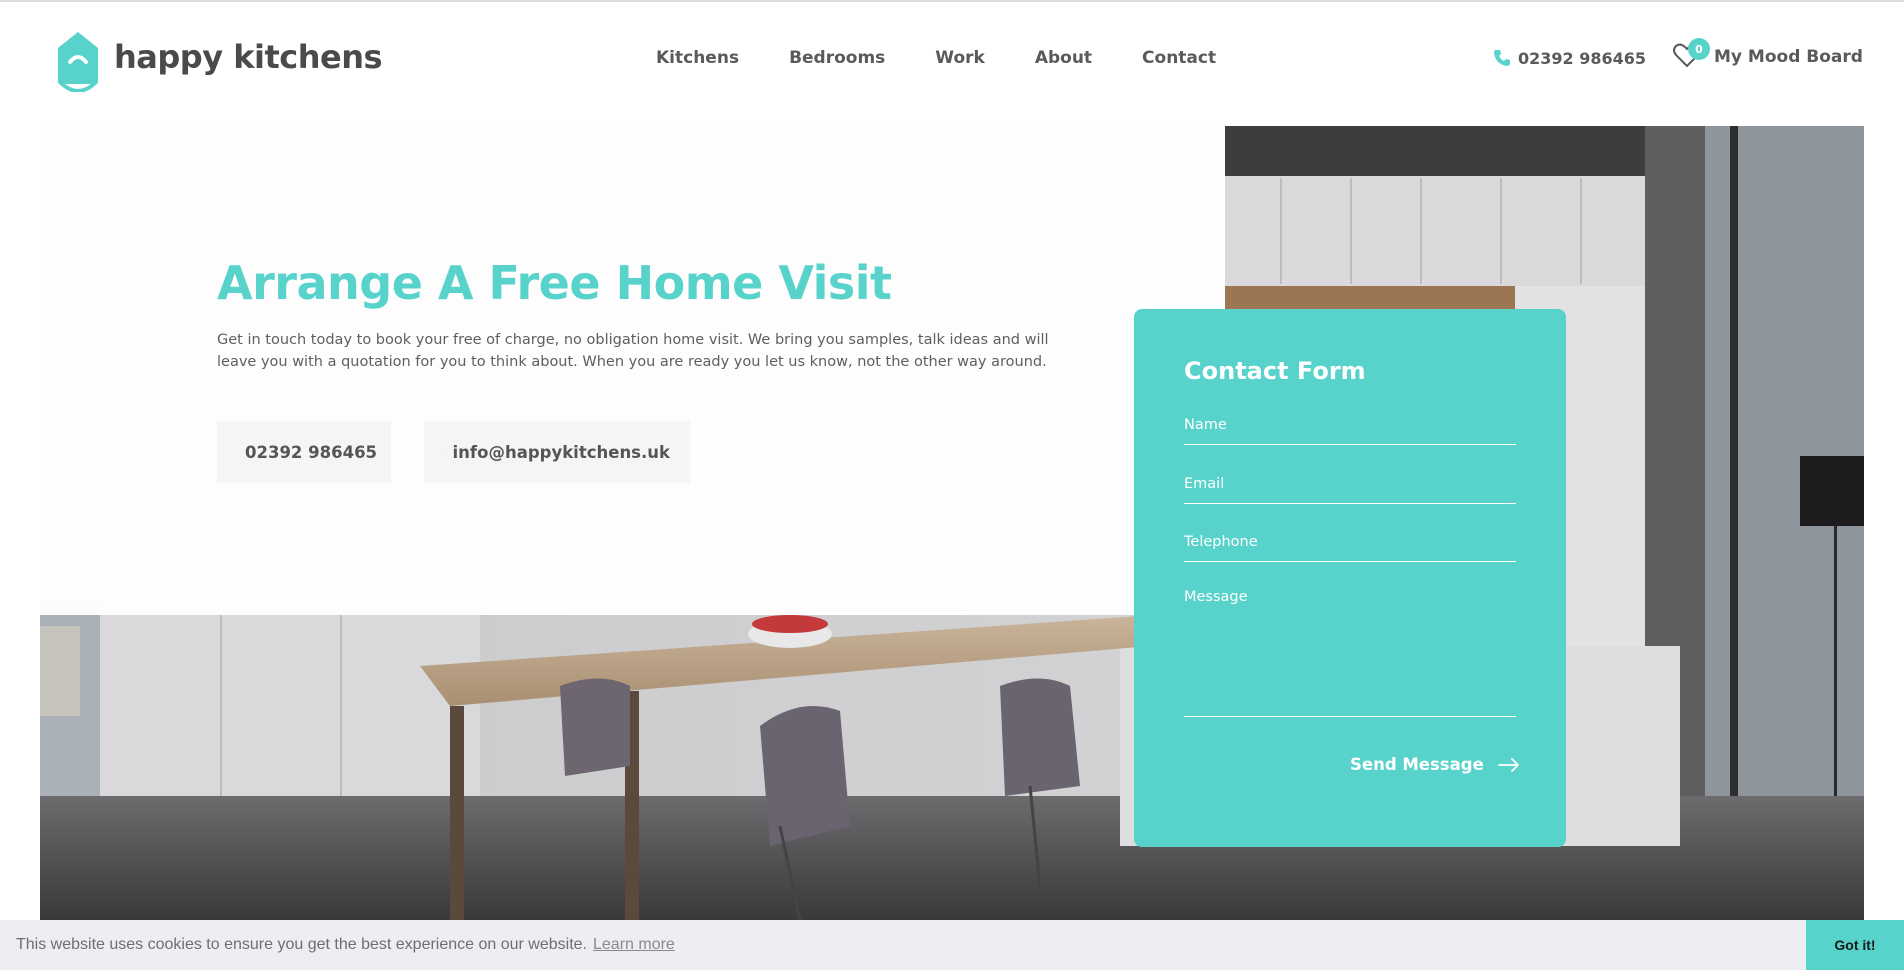 The height and width of the screenshot is (970, 1904). I want to click on nav-item-bedrooms: Bedrooms, so click(837, 58).